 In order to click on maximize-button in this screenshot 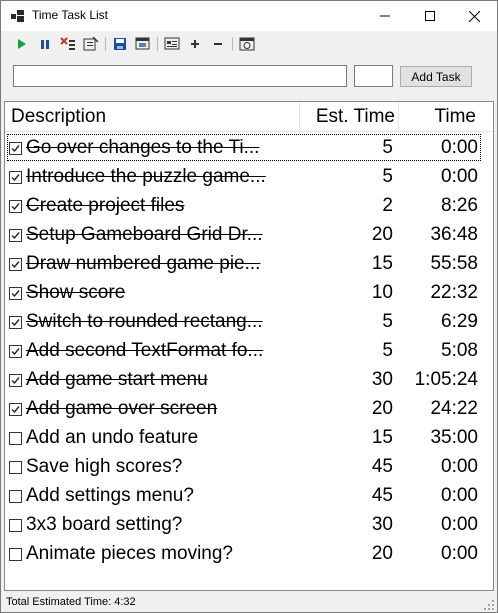, I will do `click(429, 16)`.